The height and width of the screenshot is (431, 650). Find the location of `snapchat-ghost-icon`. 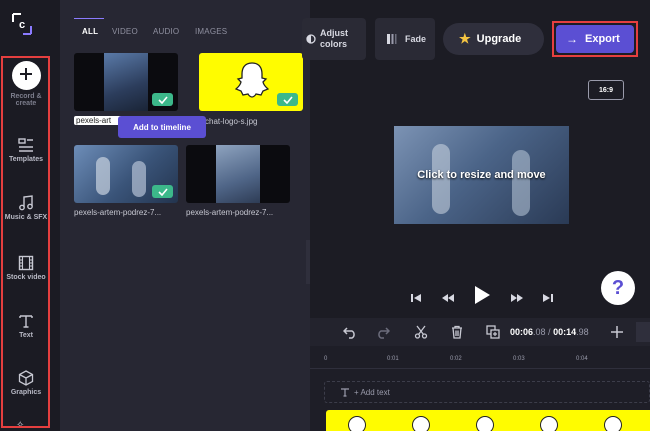

snapchat-ghost-icon is located at coordinates (252, 80).